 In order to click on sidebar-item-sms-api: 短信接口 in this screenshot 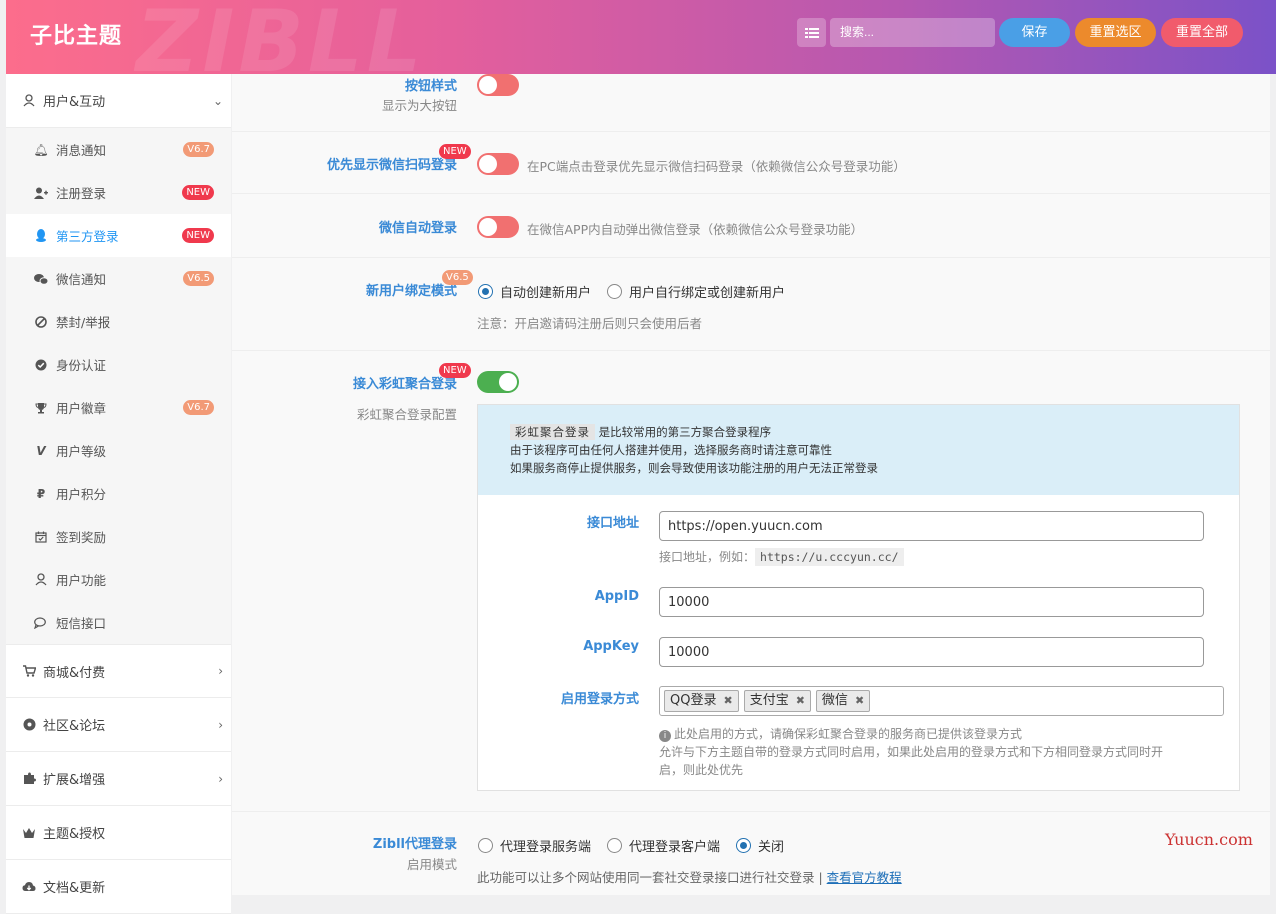, I will do `click(118, 622)`.